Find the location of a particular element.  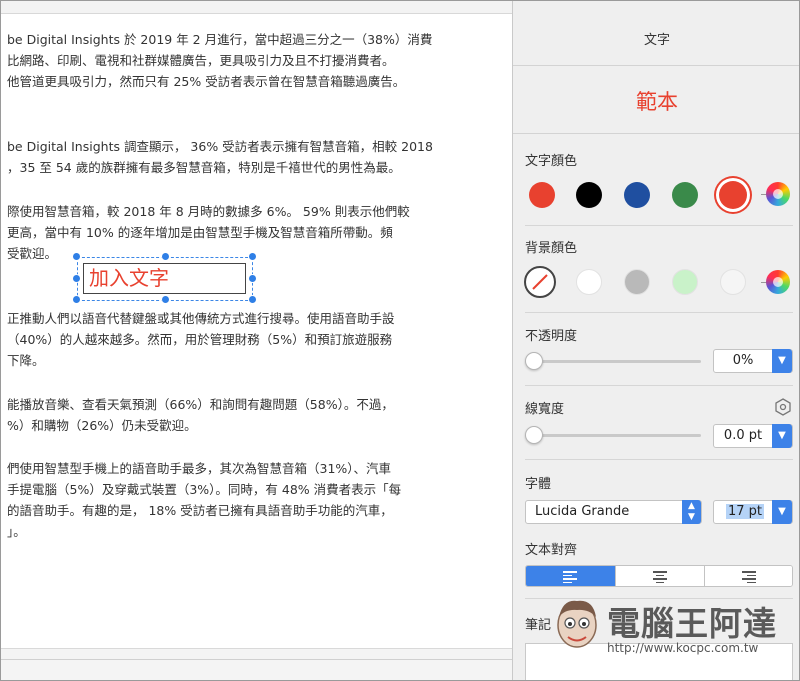

text-alignment-segmented-control is located at coordinates (659, 576).